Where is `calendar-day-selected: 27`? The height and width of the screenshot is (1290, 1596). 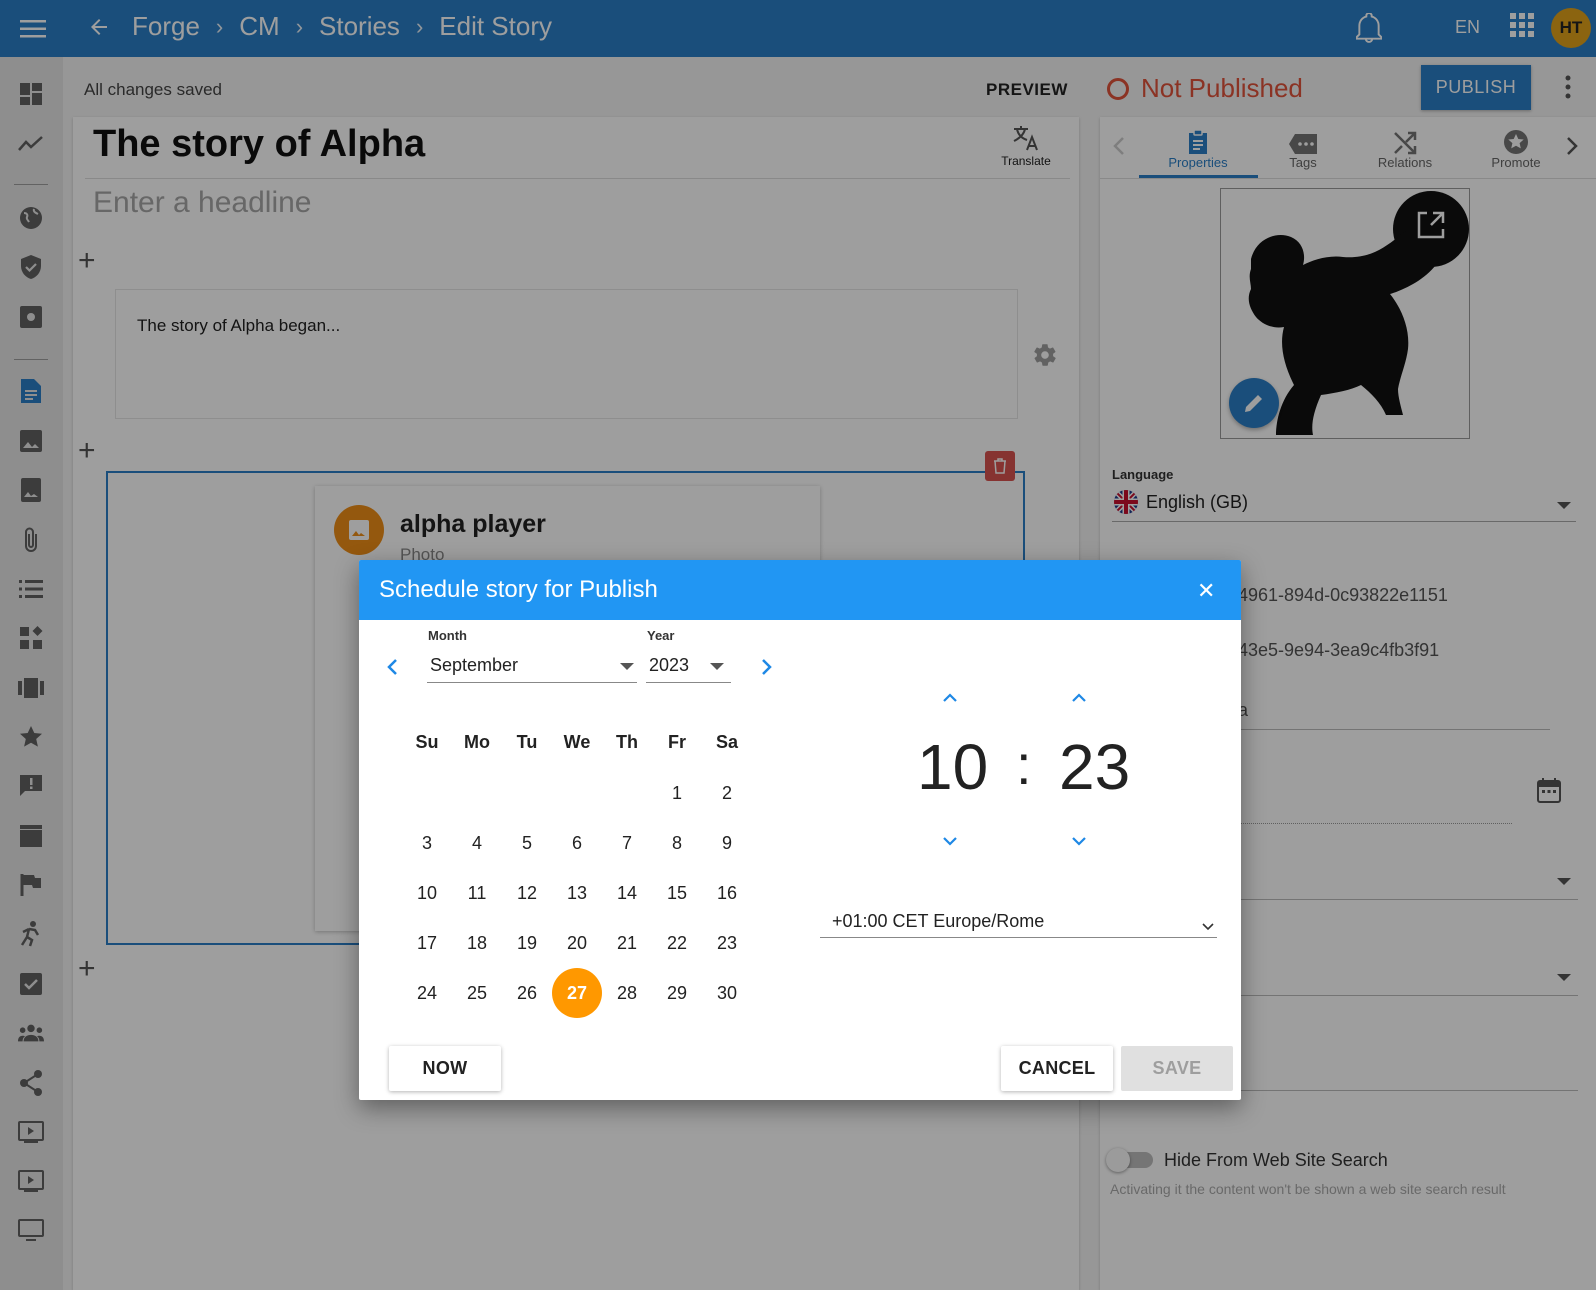 calendar-day-selected: 27 is located at coordinates (577, 993).